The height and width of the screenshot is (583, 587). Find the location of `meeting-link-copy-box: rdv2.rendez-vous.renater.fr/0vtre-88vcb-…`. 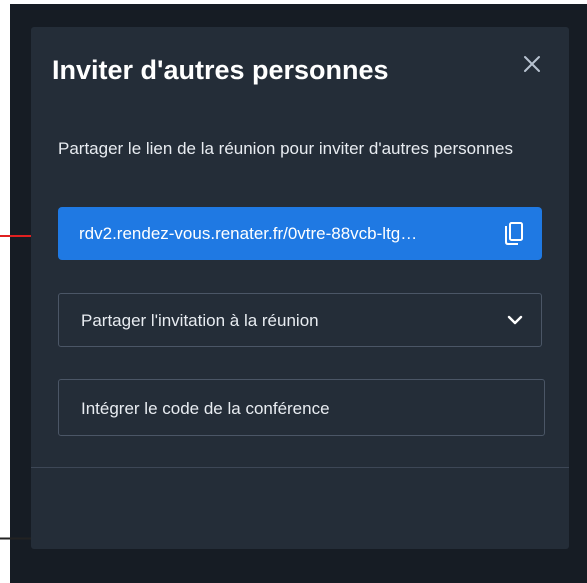

meeting-link-copy-box: rdv2.rendez-vous.renater.fr/0vtre-88vcb-… is located at coordinates (300, 233).